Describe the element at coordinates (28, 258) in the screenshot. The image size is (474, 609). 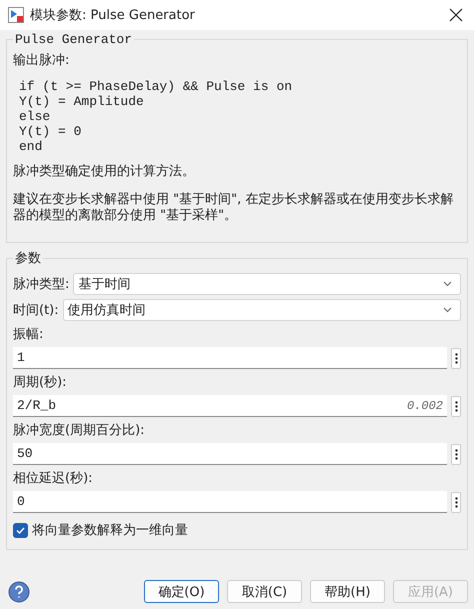
I see `section-title: 参数` at that location.